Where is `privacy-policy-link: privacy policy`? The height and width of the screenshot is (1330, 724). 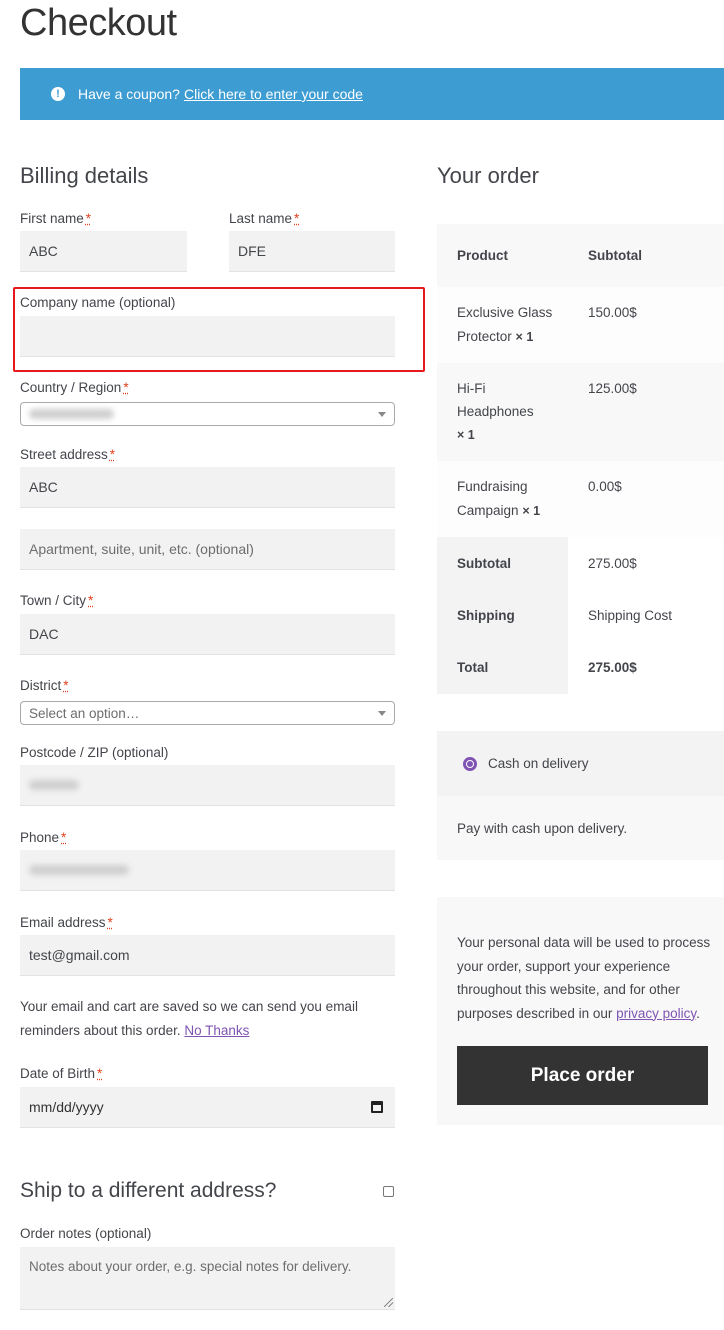 privacy-policy-link: privacy policy is located at coordinates (656, 1013).